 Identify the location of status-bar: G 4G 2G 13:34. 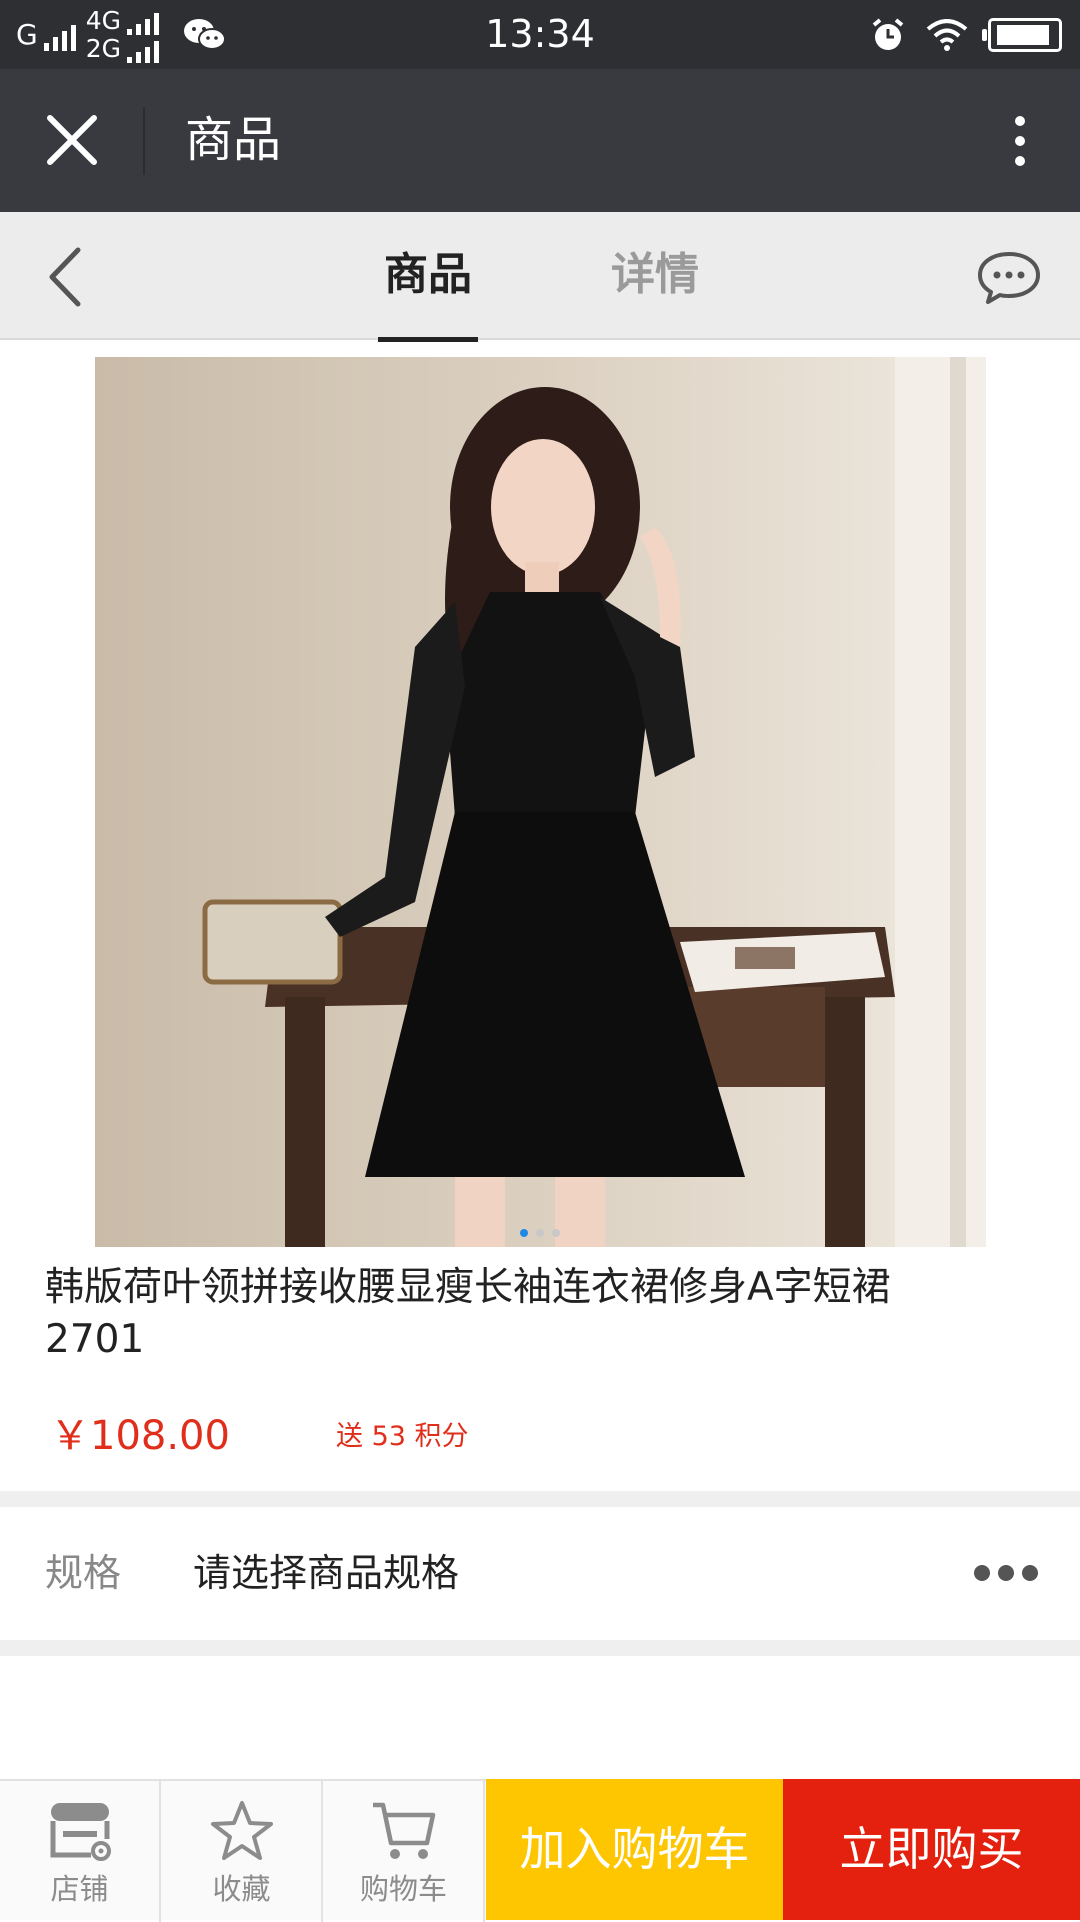
(540, 34).